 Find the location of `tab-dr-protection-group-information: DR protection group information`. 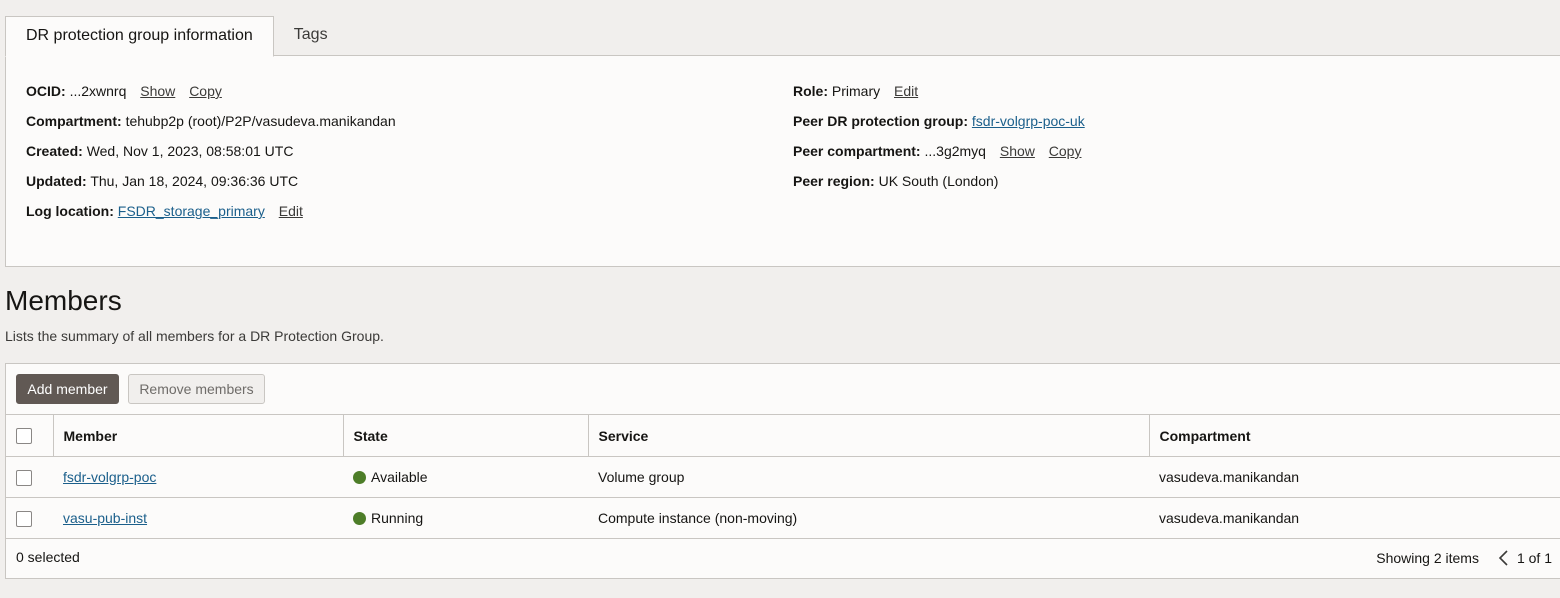

tab-dr-protection-group-information: DR protection group information is located at coordinates (139, 36).